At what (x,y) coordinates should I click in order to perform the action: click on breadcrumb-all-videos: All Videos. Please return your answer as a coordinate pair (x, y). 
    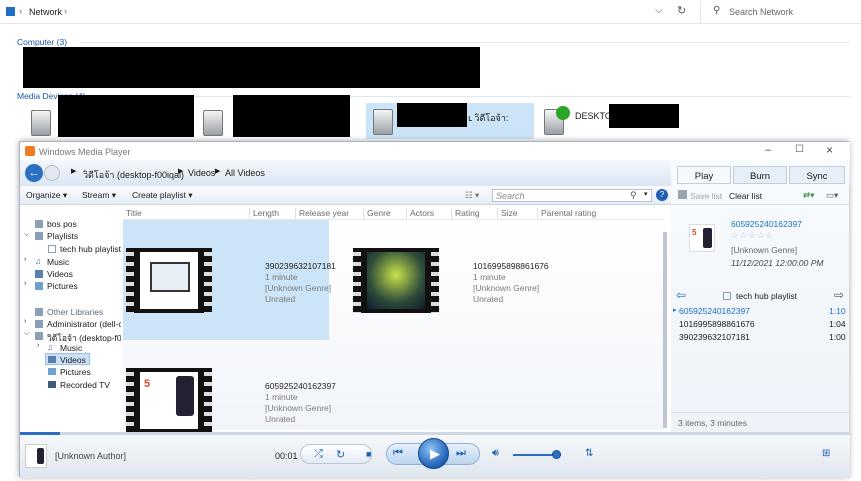
    Looking at the image, I should click on (245, 173).